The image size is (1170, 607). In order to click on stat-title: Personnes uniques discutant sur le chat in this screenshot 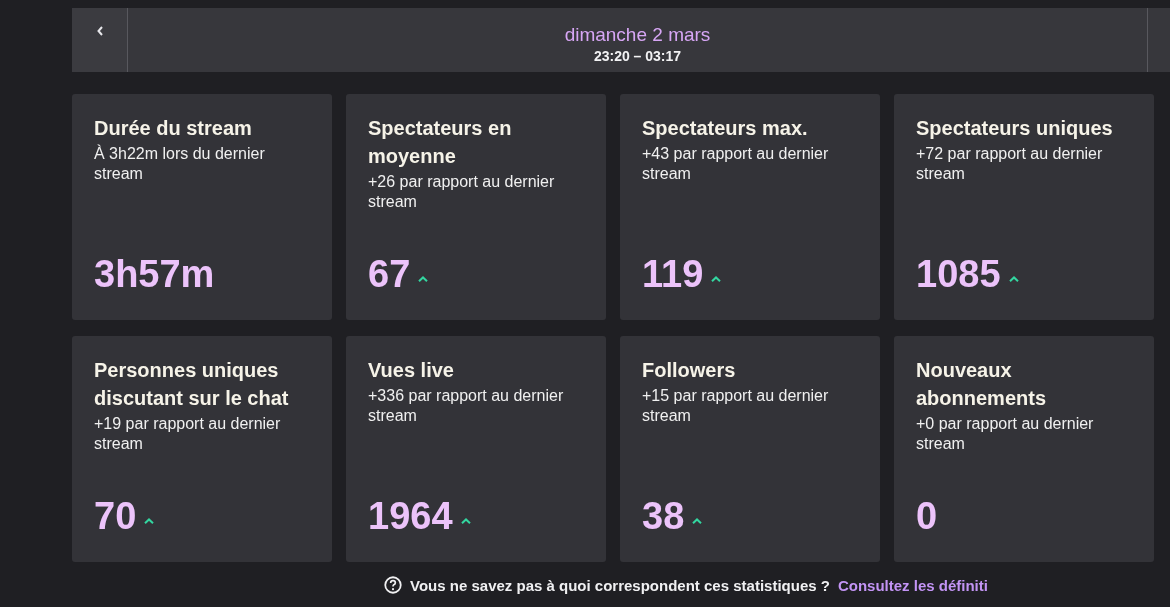, I will do `click(192, 384)`.